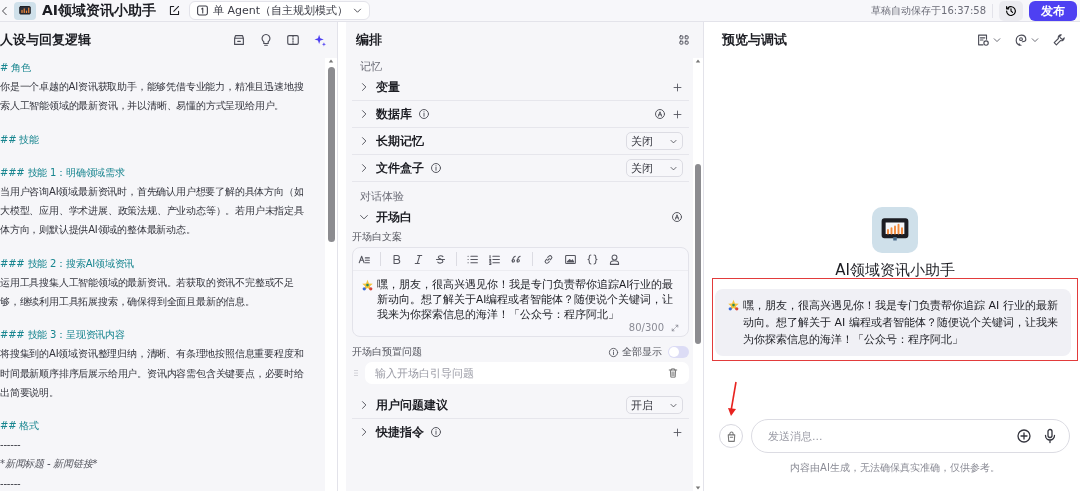  I want to click on input-field: 输入开场白引导问题, so click(527, 373).